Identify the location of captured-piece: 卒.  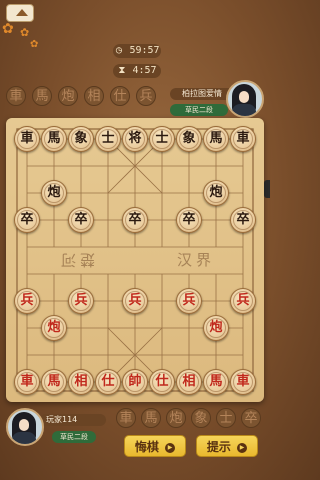
(251, 418).